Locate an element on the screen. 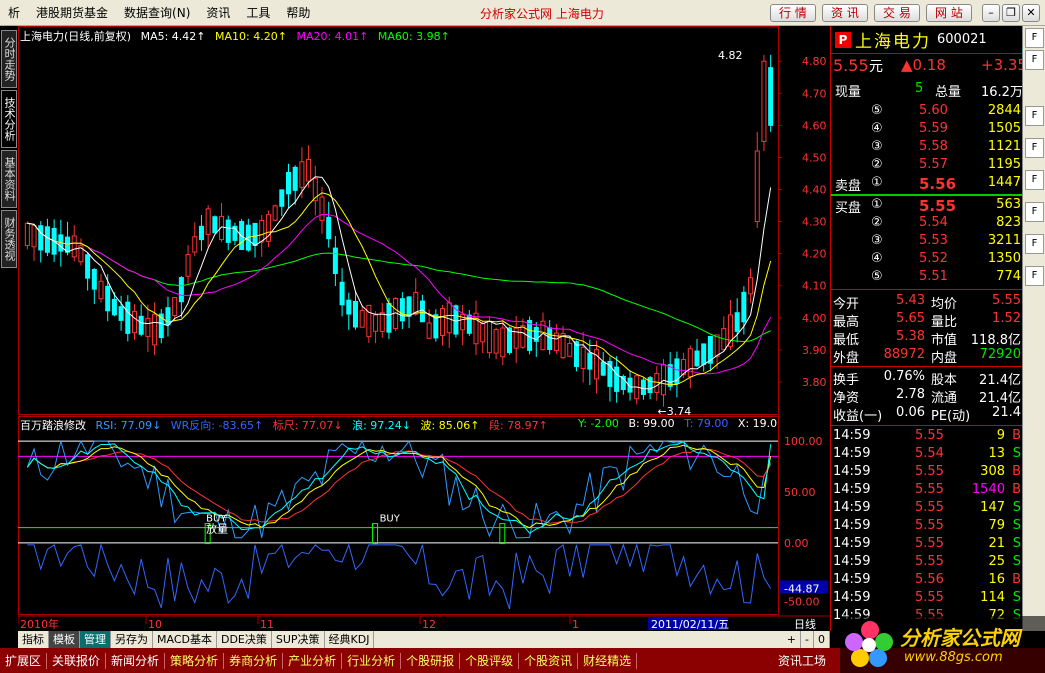 The image size is (1045, 673). stat-value: 5.43 is located at coordinates (910, 300).